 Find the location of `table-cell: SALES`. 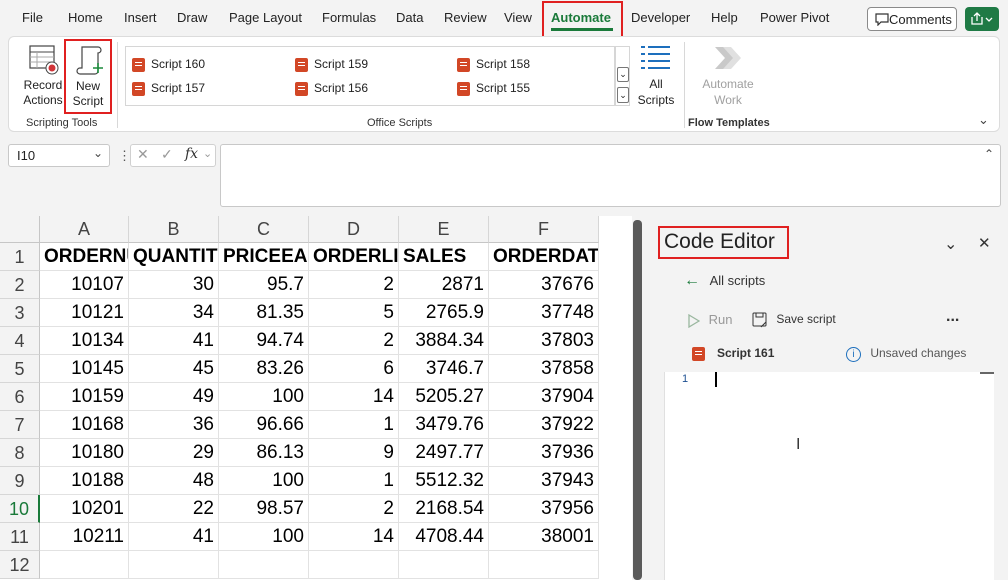

table-cell: SALES is located at coordinates (444, 257).